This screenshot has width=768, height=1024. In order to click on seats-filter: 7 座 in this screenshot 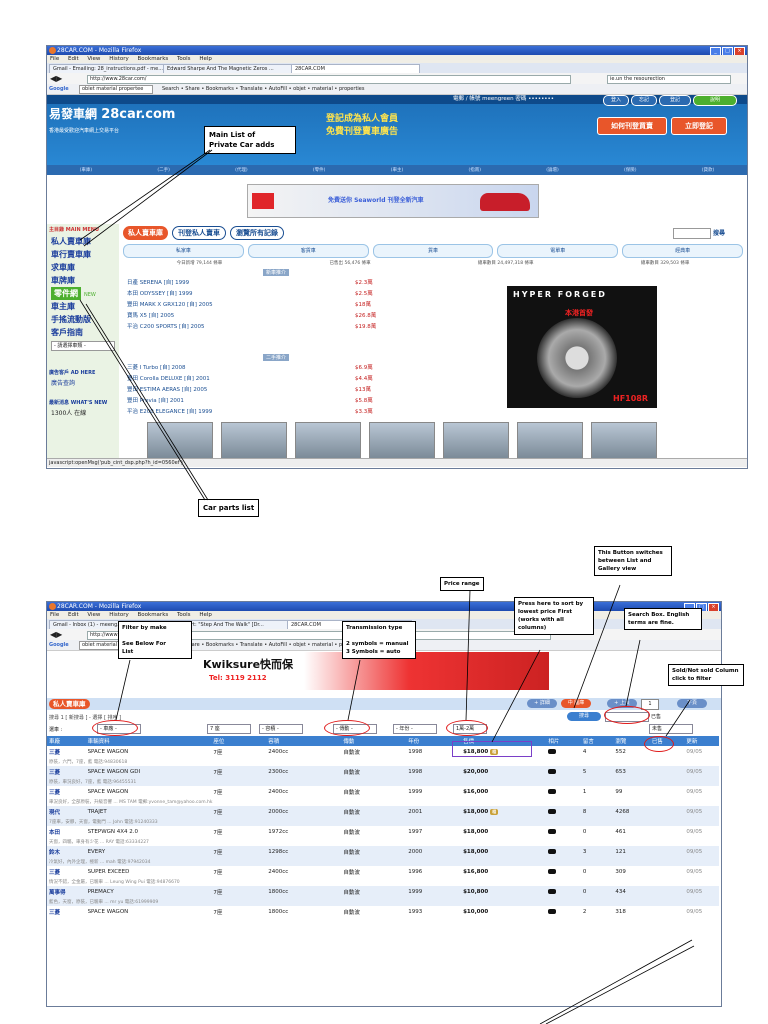, I will do `click(229, 729)`.